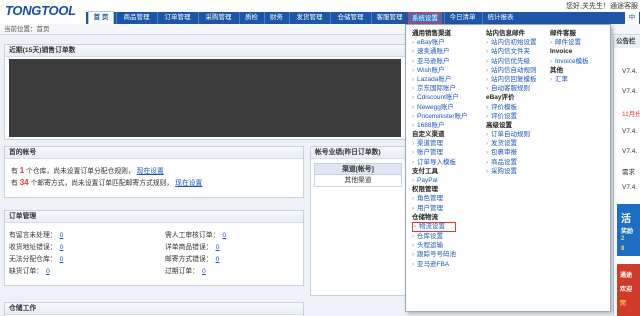 The image size is (640, 316). I want to click on menu-item: 角色管理, so click(440, 198).